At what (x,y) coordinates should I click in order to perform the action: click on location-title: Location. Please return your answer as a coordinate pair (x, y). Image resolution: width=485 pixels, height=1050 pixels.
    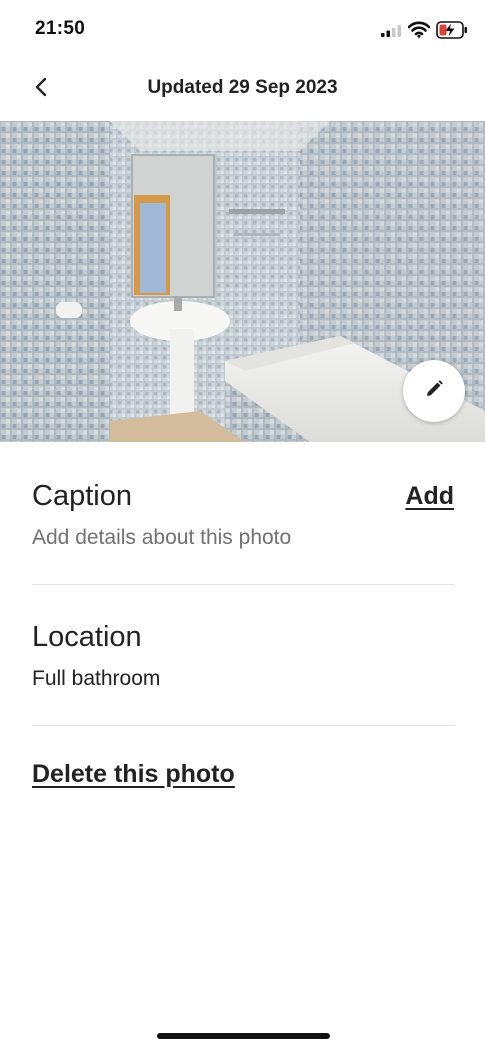
    Looking at the image, I should click on (87, 637).